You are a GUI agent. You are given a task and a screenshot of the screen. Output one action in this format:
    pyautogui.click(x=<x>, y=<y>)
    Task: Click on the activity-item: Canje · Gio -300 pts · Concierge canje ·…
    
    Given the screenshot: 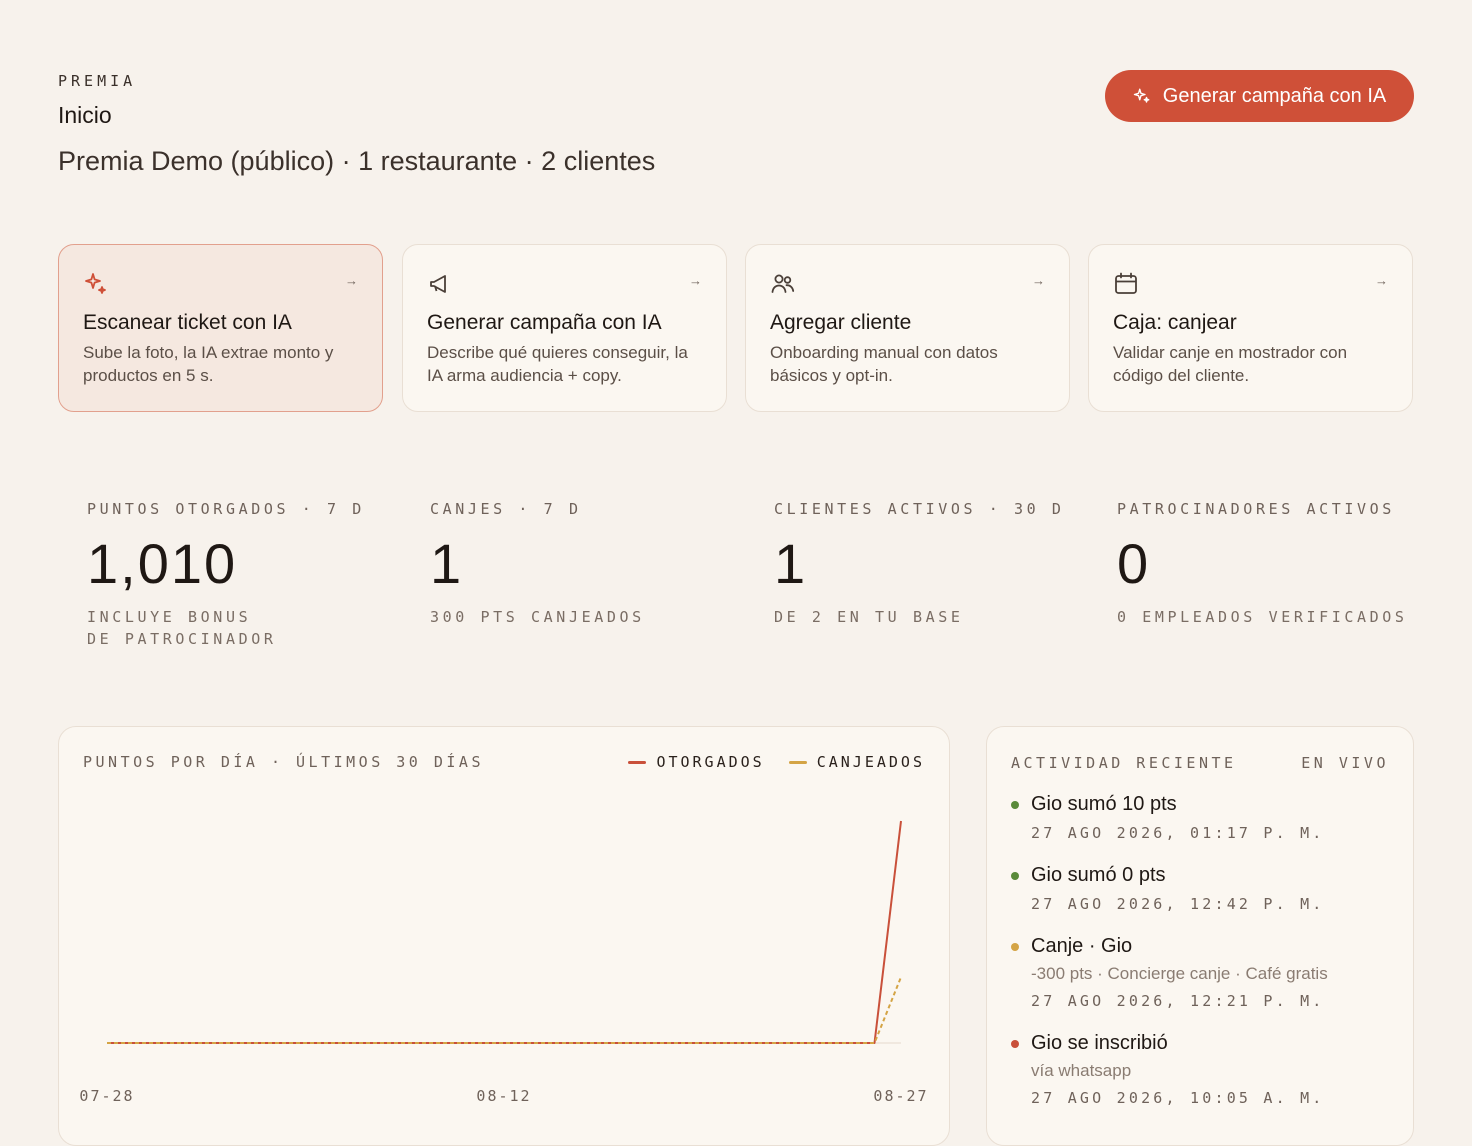 What is the action you would take?
    pyautogui.click(x=1202, y=972)
    